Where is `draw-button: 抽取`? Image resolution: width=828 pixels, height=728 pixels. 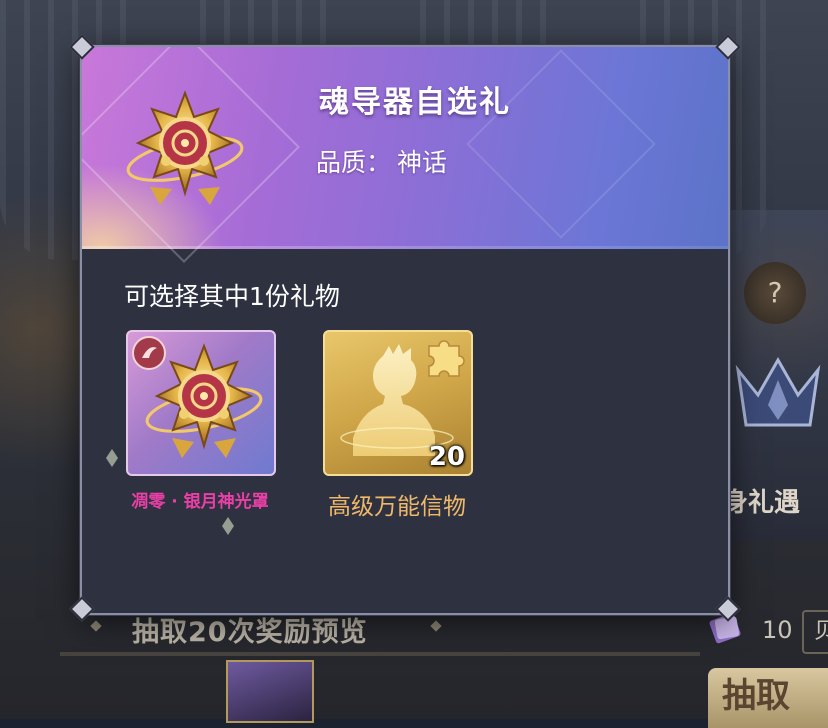
draw-button: 抽取 is located at coordinates (768, 698).